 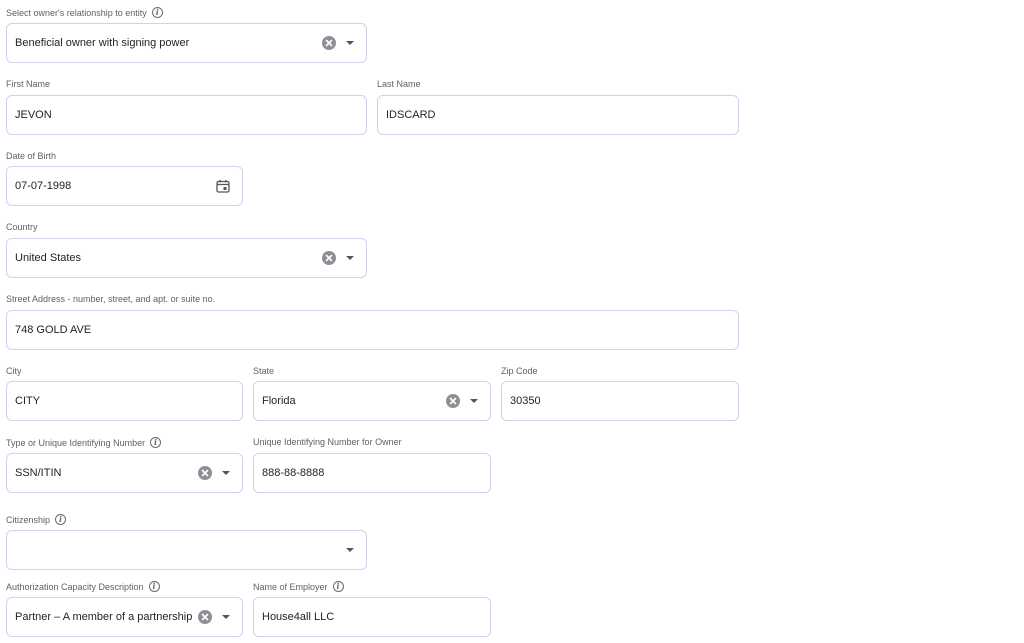 What do you see at coordinates (102, 43) in the screenshot?
I see `relationship-value: Beneficial owner with signing power` at bounding box center [102, 43].